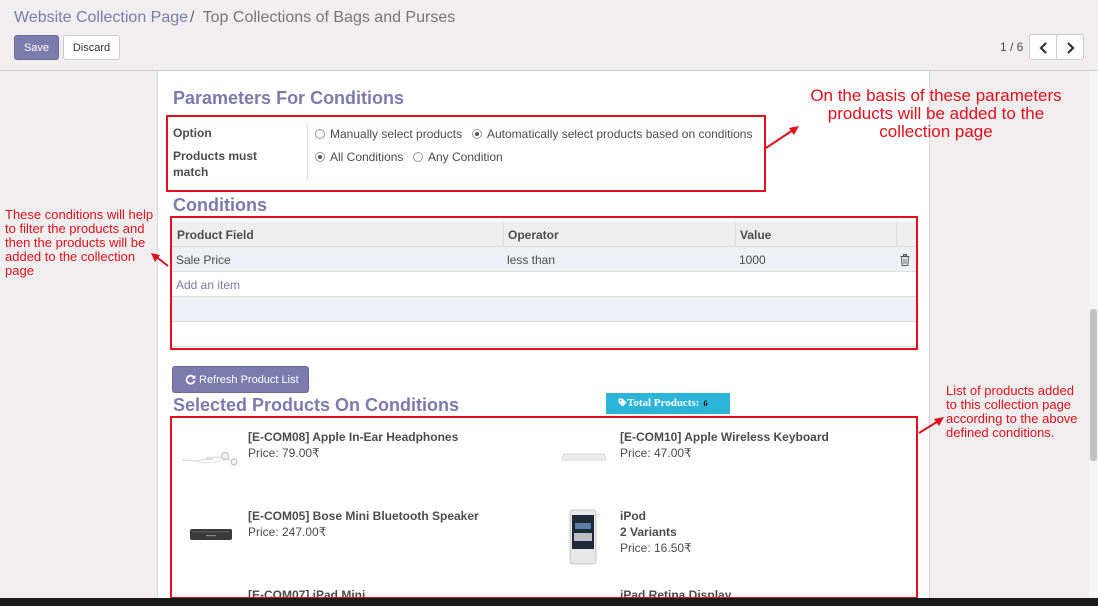 The height and width of the screenshot is (606, 1098). What do you see at coordinates (220, 205) in the screenshot?
I see `conditions-section-title: Conditions` at bounding box center [220, 205].